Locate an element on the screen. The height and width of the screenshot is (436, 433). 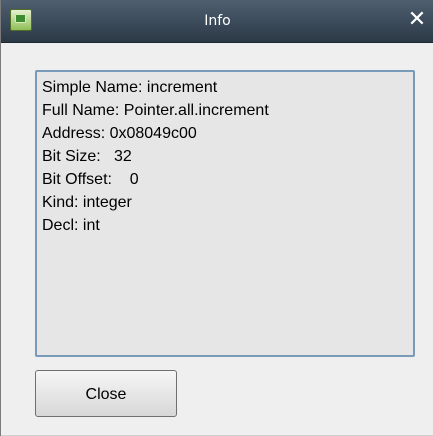
address-line: Address: 0x08049c00 is located at coordinates (119, 133).